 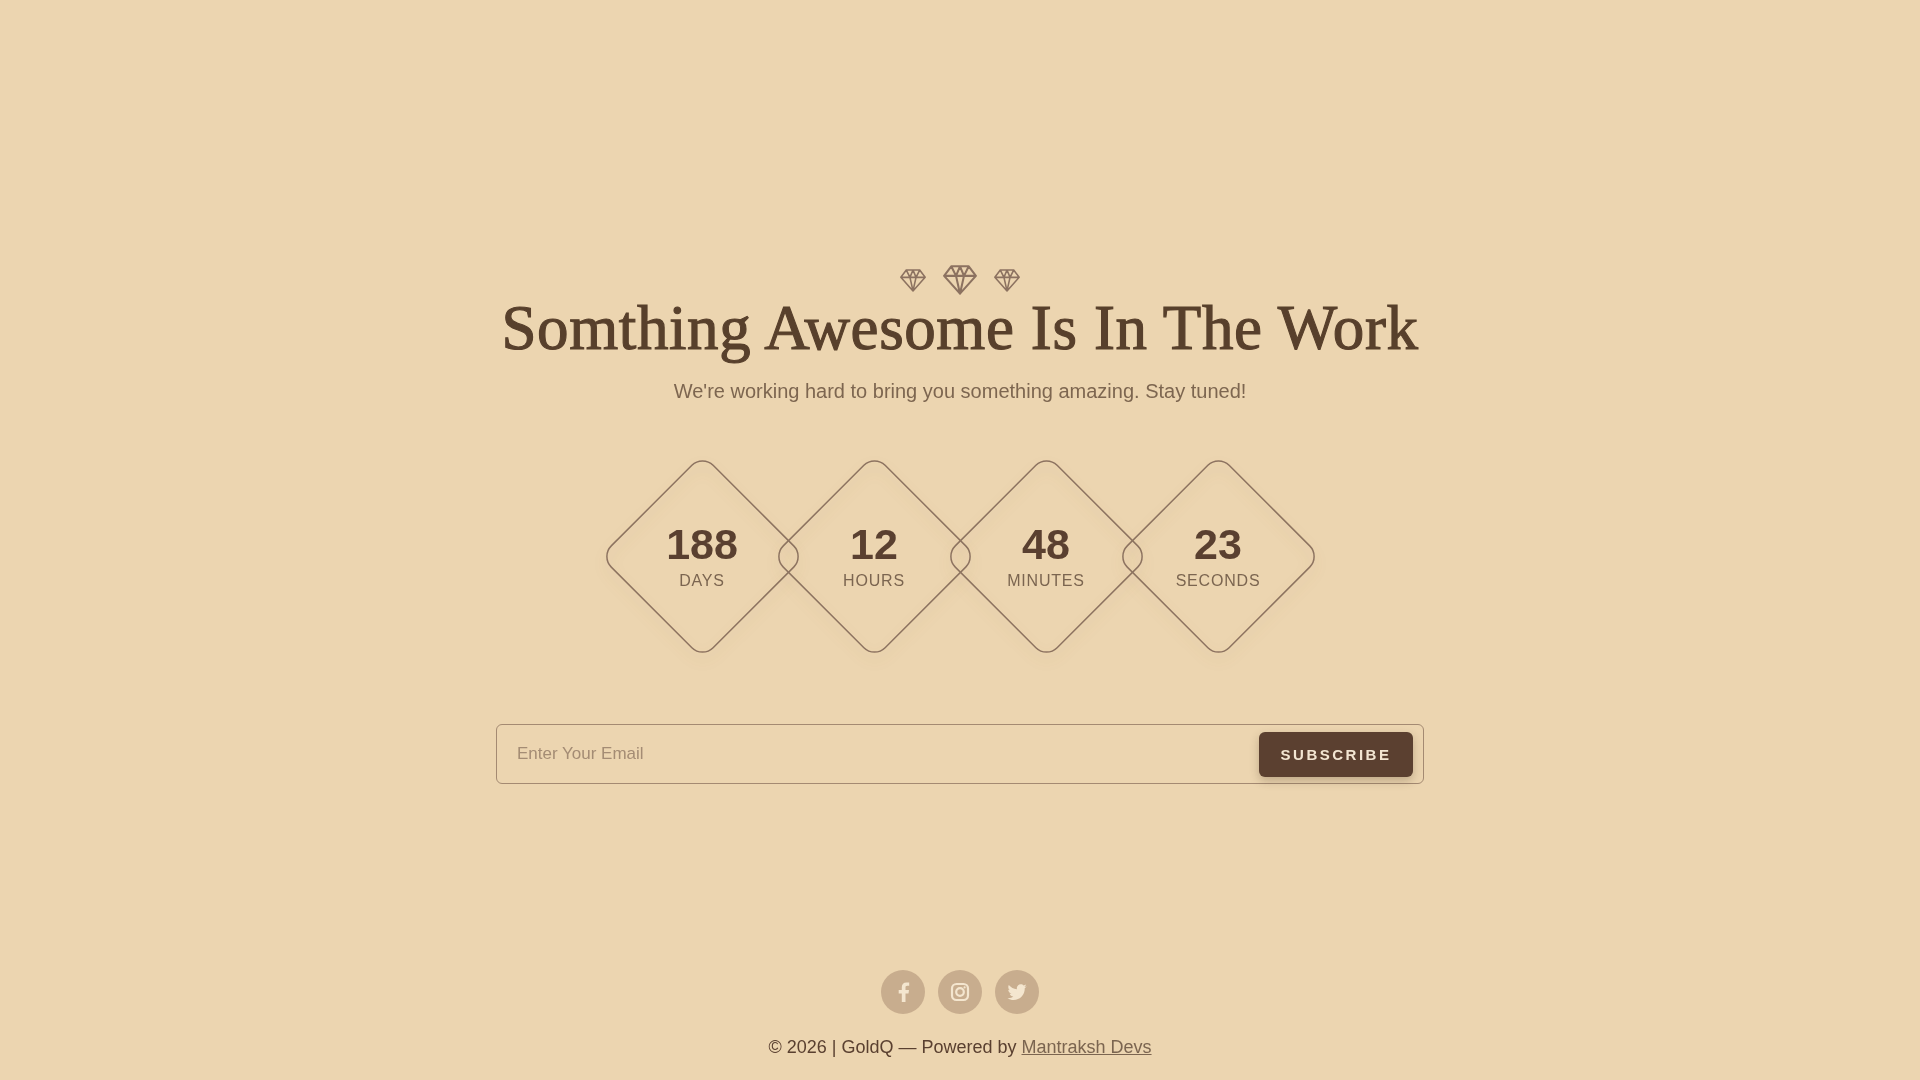 What do you see at coordinates (1046, 544) in the screenshot?
I see `countdown-number: 48` at bounding box center [1046, 544].